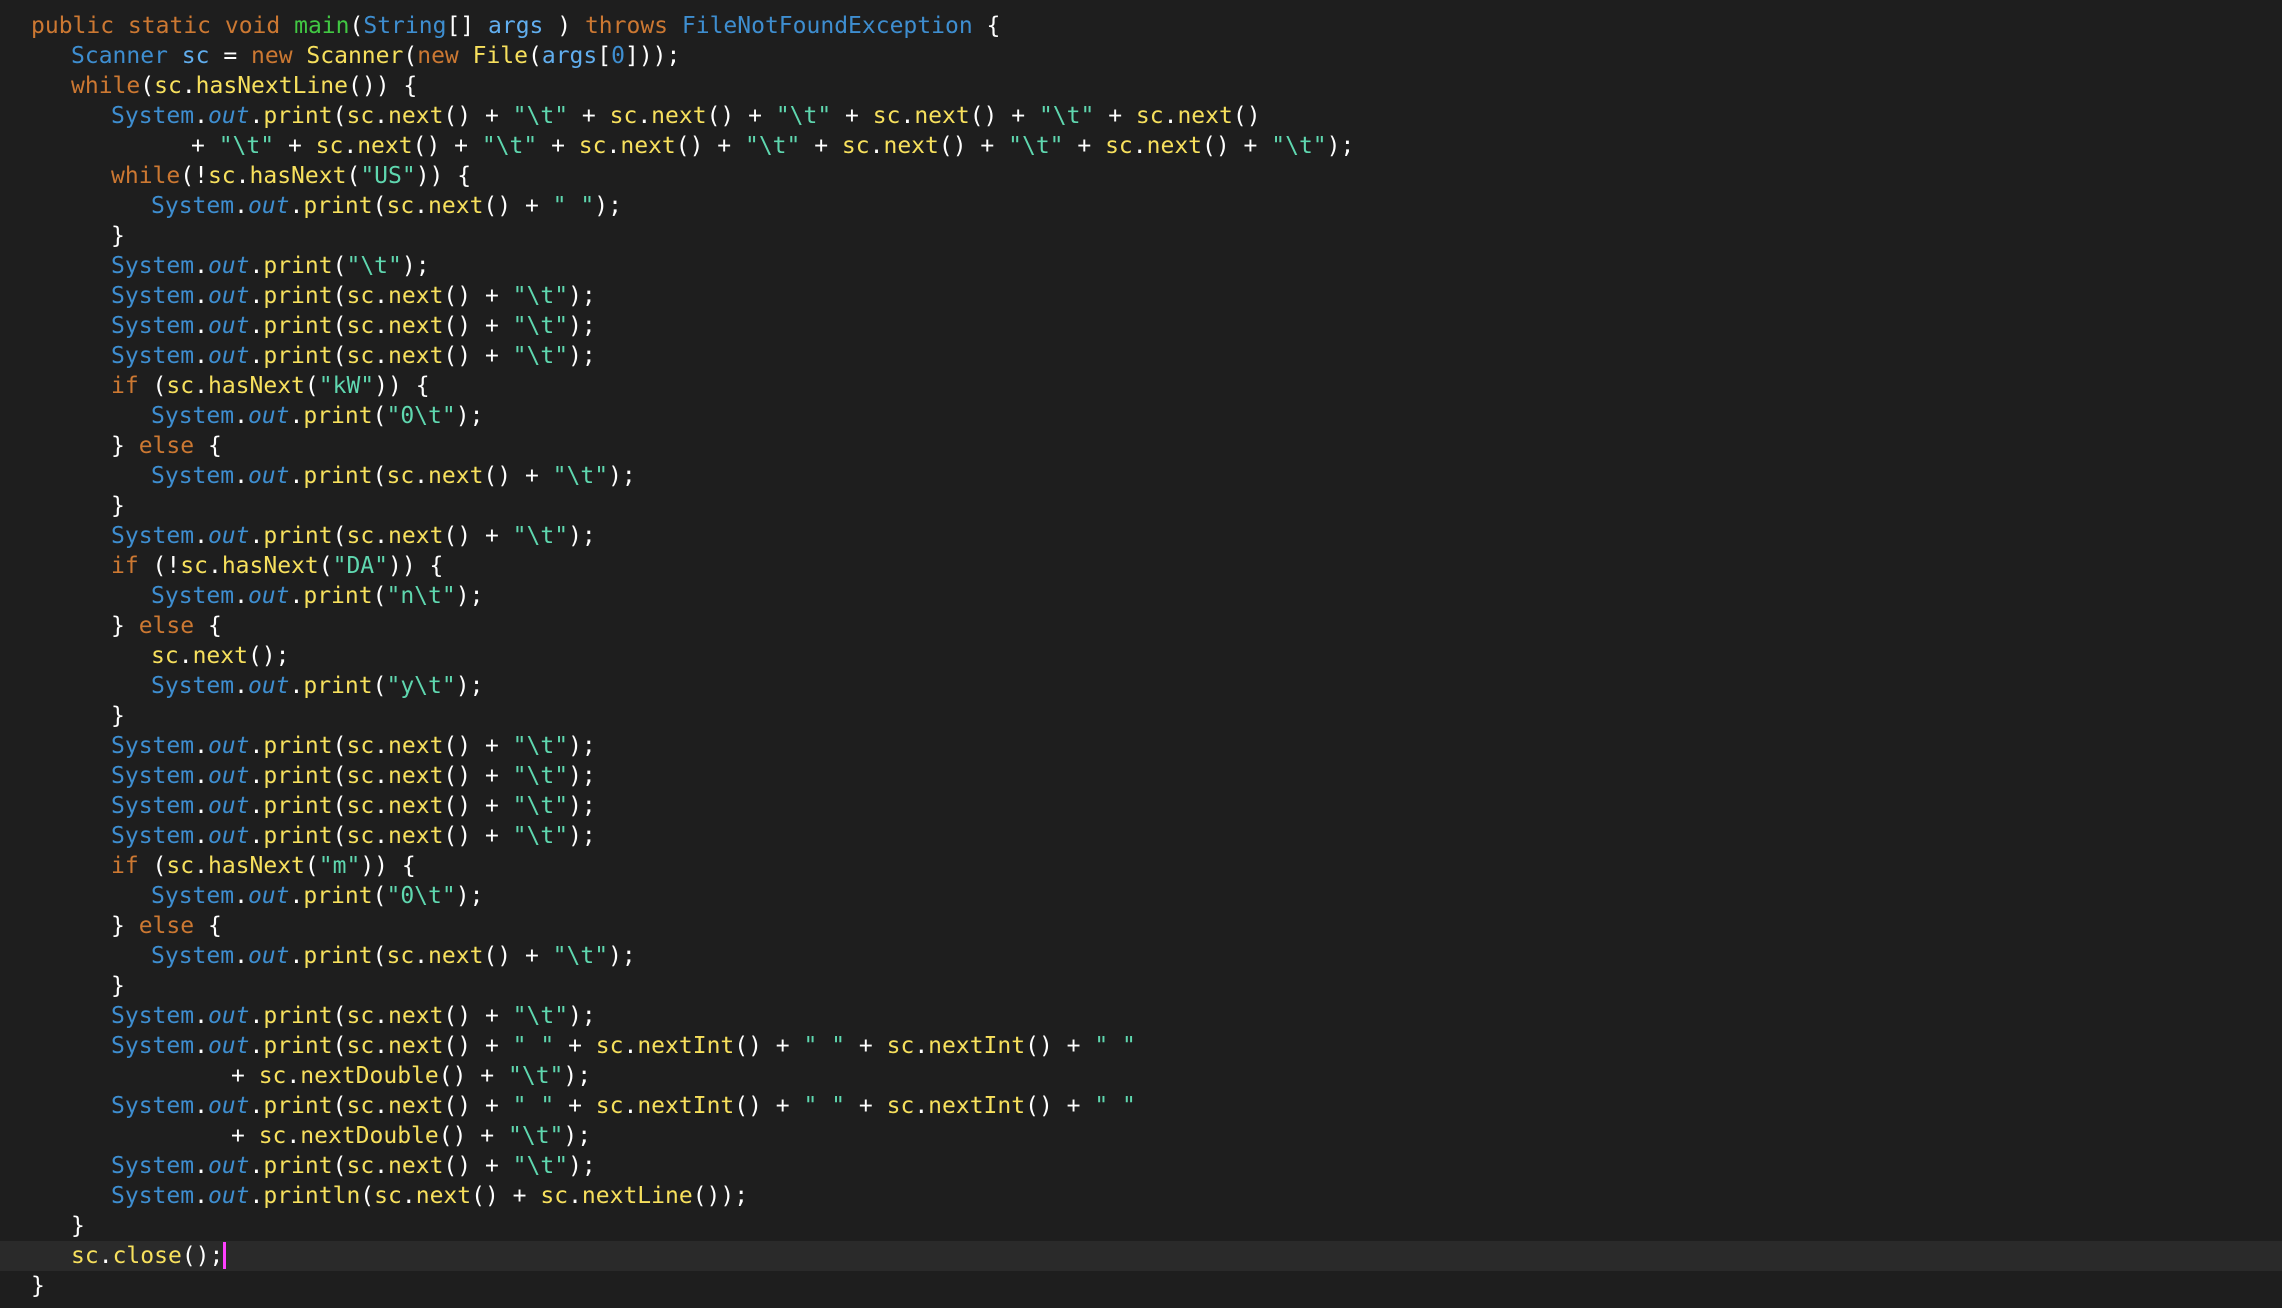  Describe the element at coordinates (1141, 1256) in the screenshot. I see `code-line: sc.close();` at that location.